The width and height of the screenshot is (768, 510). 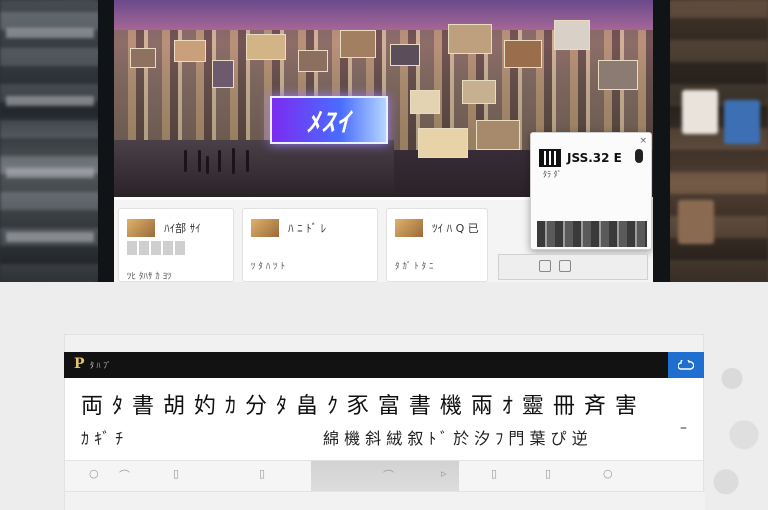 What do you see at coordinates (643, 141) in the screenshot?
I see `close-icon: ×` at bounding box center [643, 141].